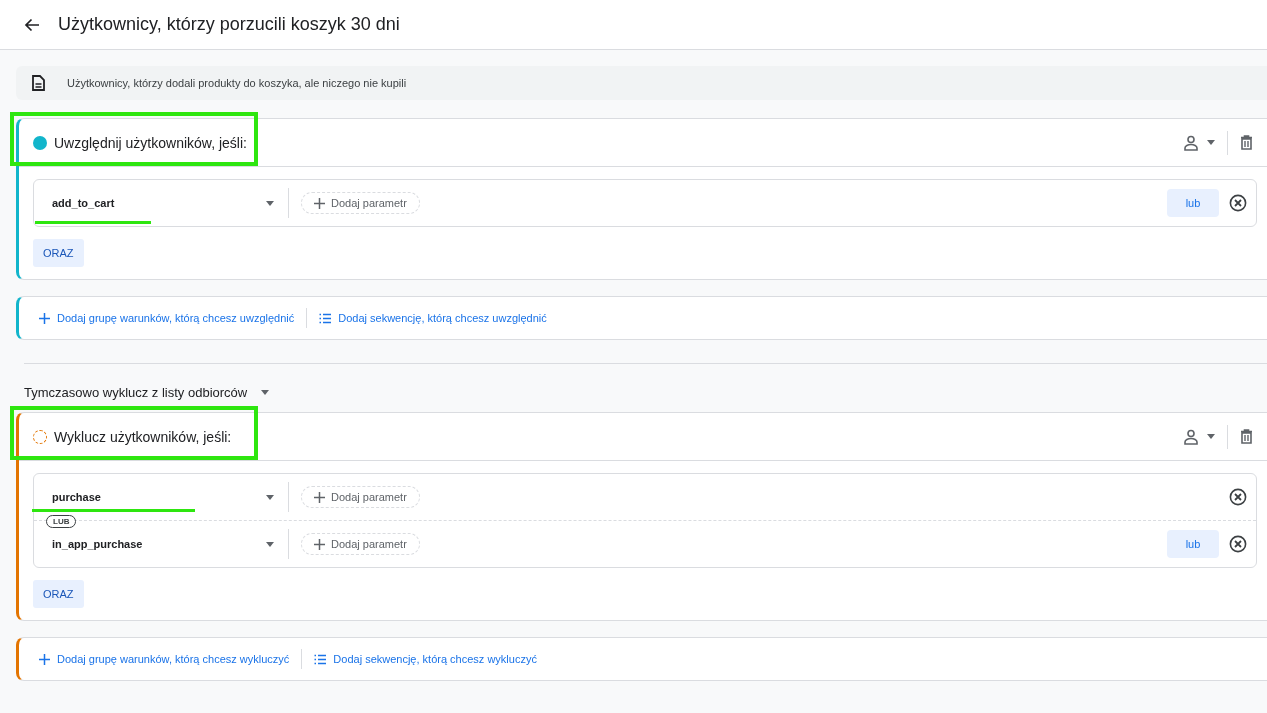 The width and height of the screenshot is (1267, 713). What do you see at coordinates (161, 497) in the screenshot?
I see `event-dropdown: purchase` at bounding box center [161, 497].